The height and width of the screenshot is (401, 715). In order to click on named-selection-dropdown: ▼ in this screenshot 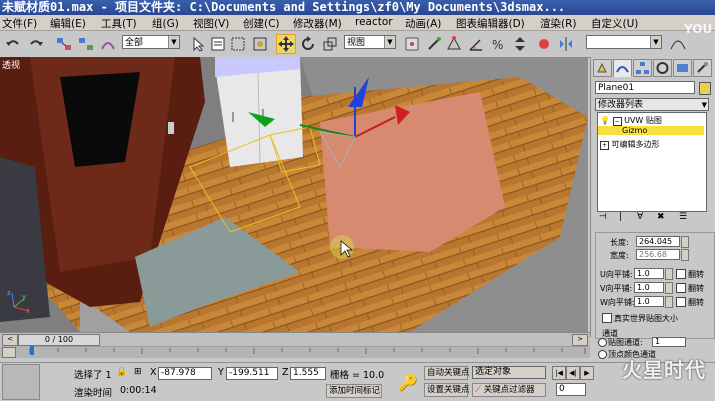, I will do `click(624, 42)`.